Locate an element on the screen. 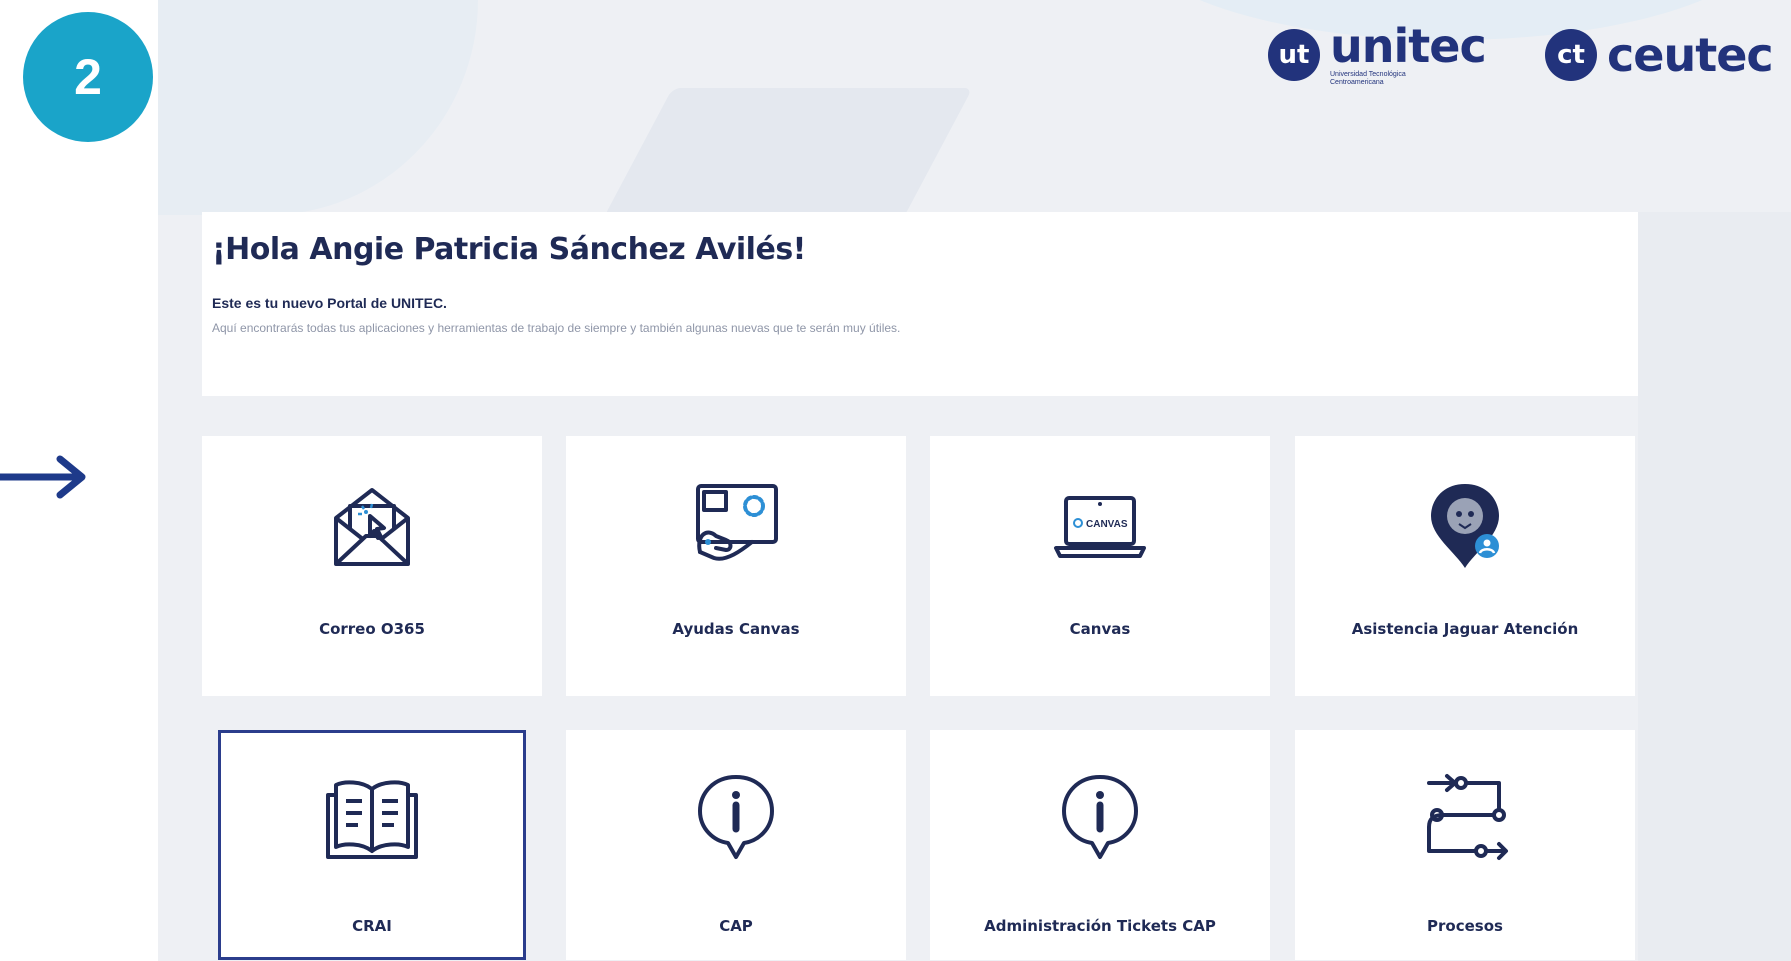 The height and width of the screenshot is (961, 1791). app-card-asistencia-jaguar: Asistencia Jaguar Atención is located at coordinates (1465, 566).